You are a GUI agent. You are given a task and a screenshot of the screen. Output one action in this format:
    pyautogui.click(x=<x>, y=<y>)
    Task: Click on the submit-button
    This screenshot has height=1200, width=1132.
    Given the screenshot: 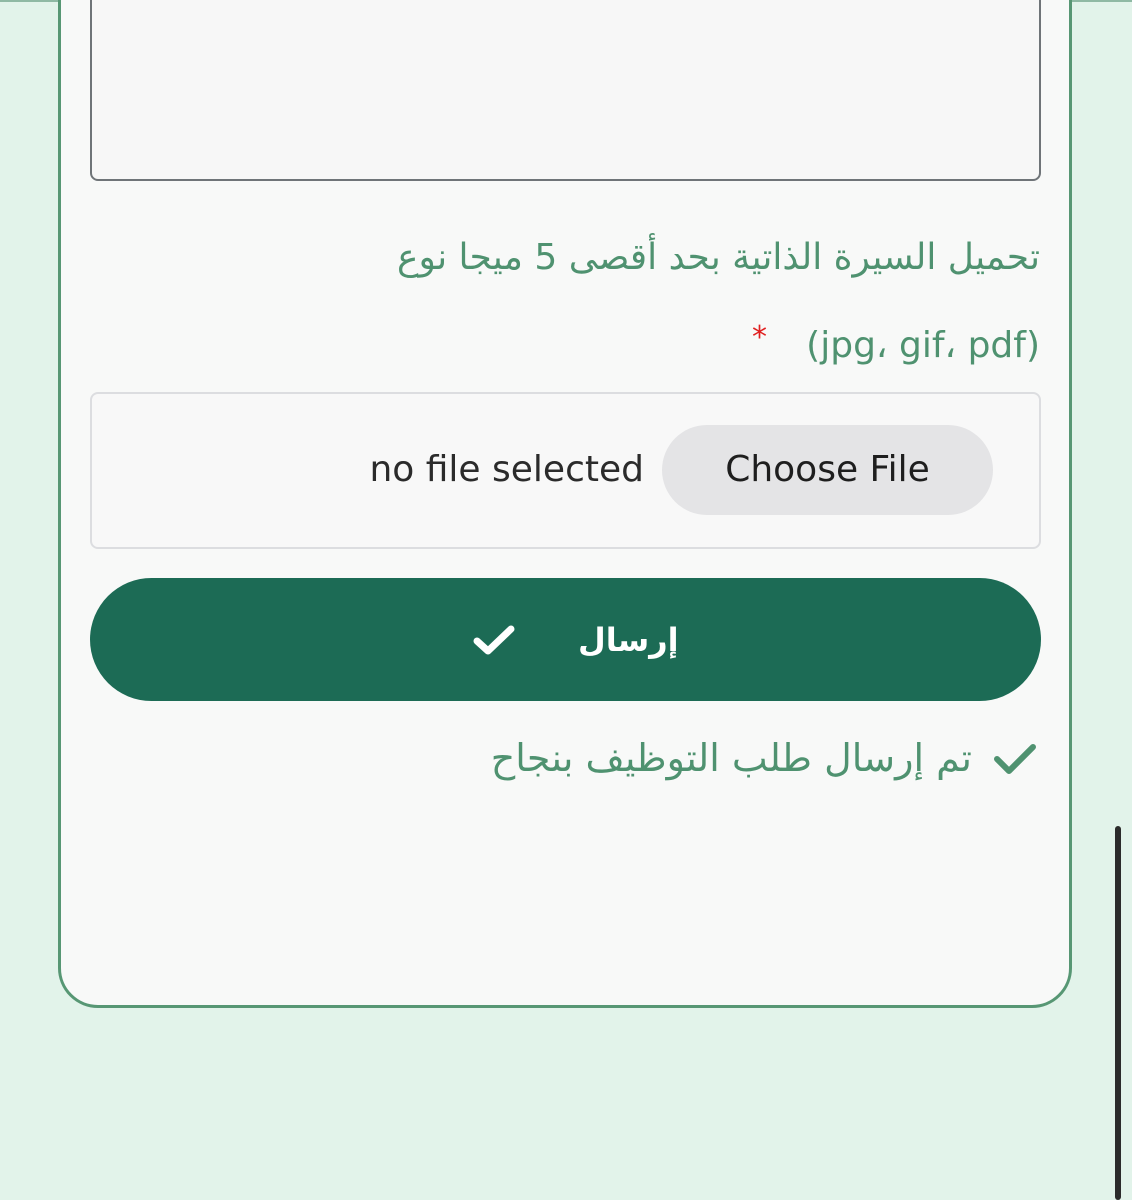 What is the action you would take?
    pyautogui.click(x=565, y=639)
    